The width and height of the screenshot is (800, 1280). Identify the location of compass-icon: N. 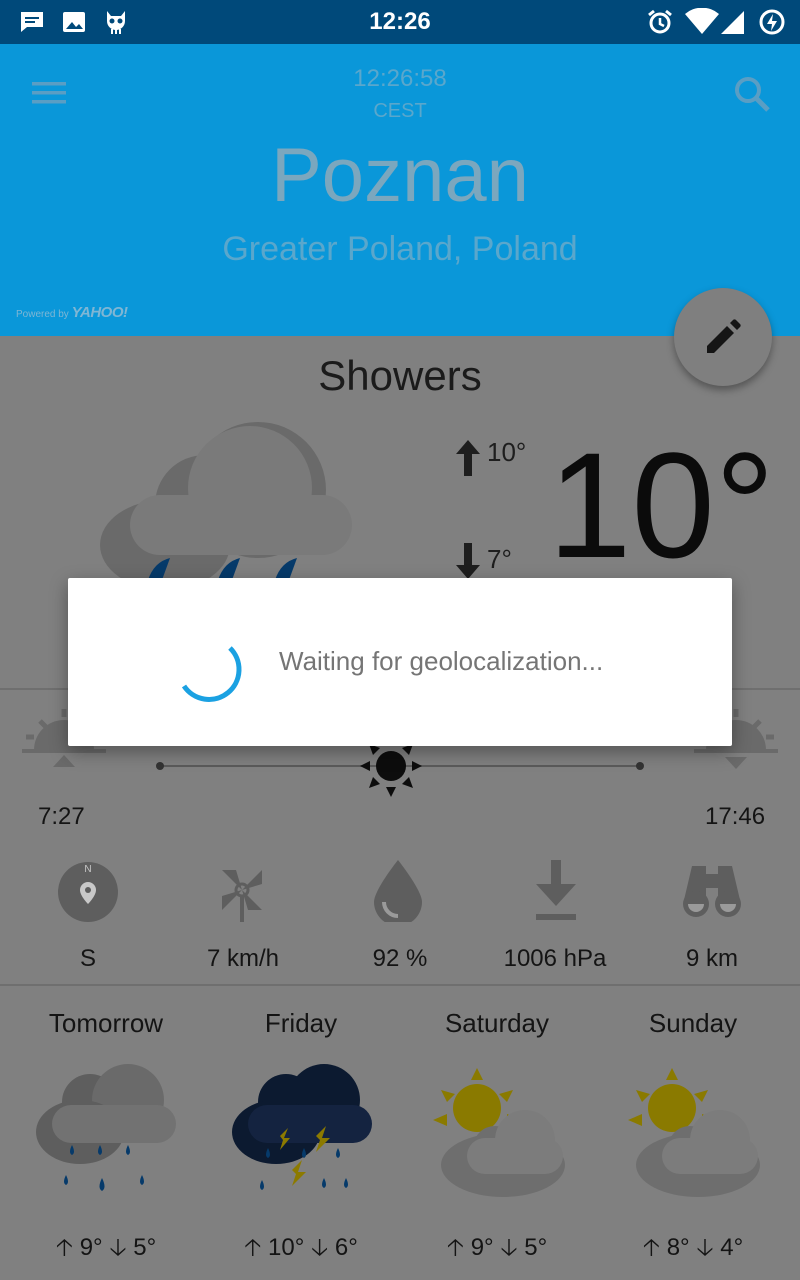
(88, 892).